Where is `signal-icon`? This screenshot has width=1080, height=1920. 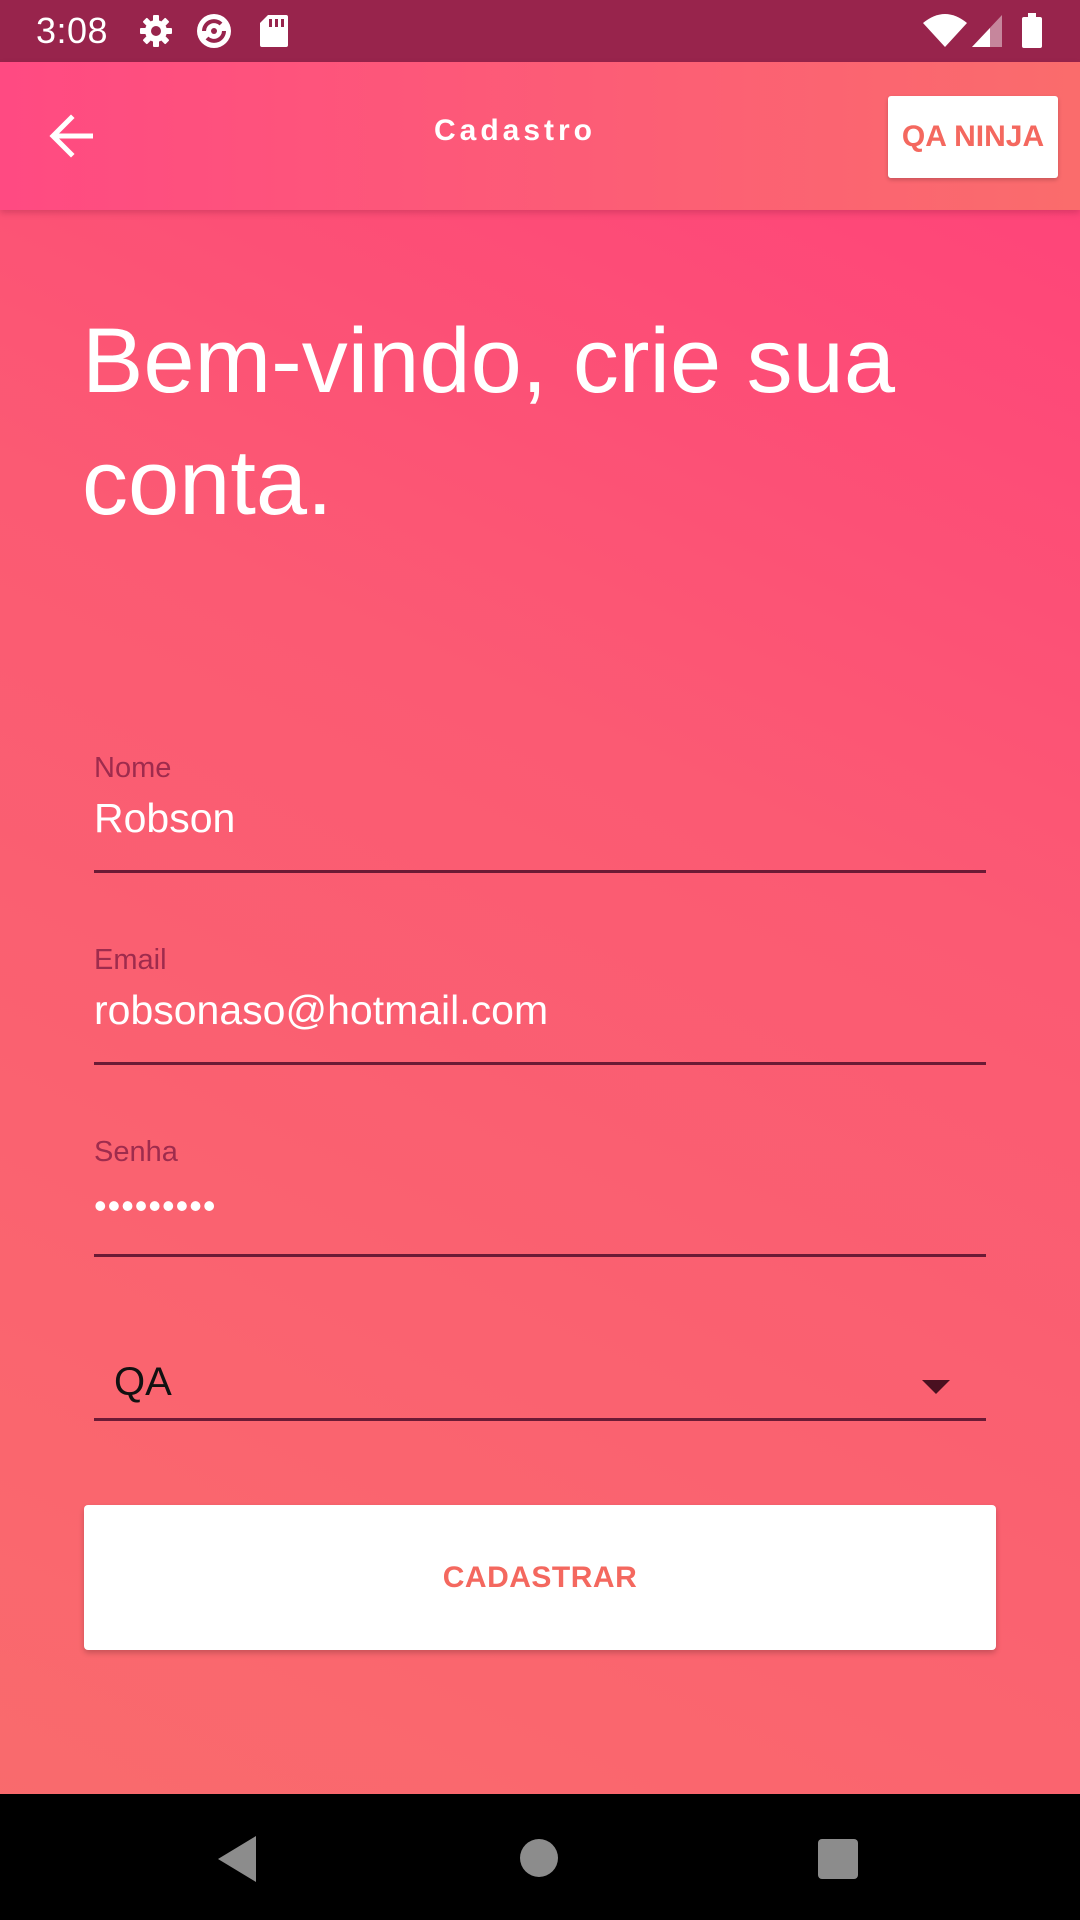
signal-icon is located at coordinates (987, 31).